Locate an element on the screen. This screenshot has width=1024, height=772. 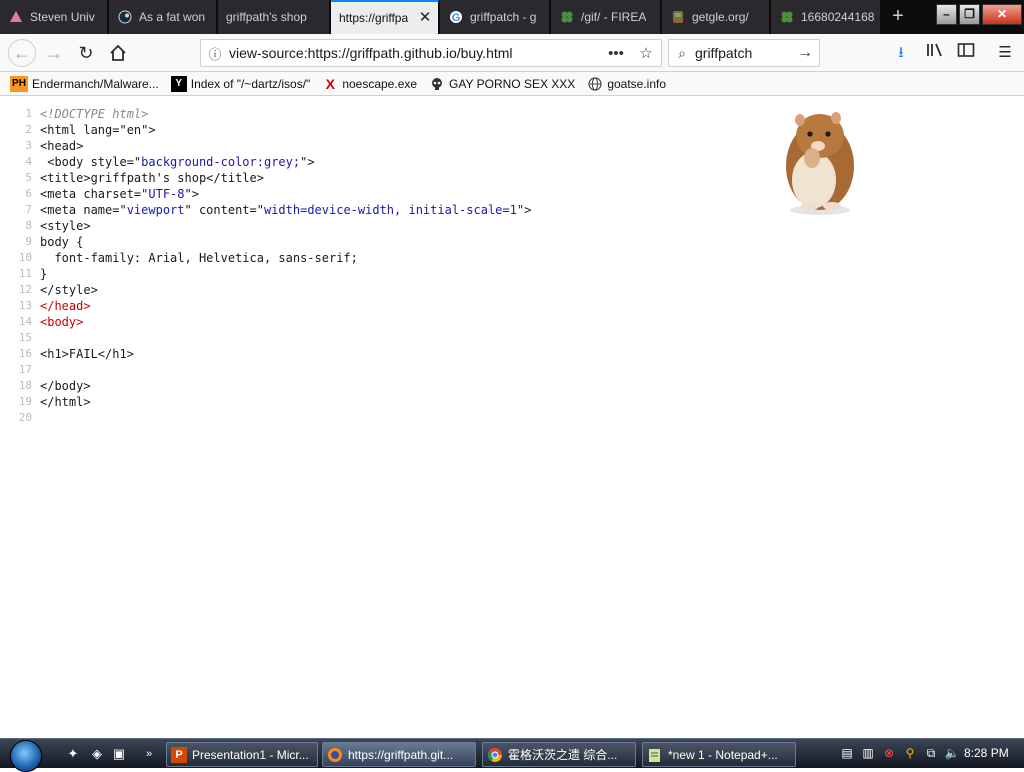
tab-label: getgle.org/ is located at coordinates (720, 17).